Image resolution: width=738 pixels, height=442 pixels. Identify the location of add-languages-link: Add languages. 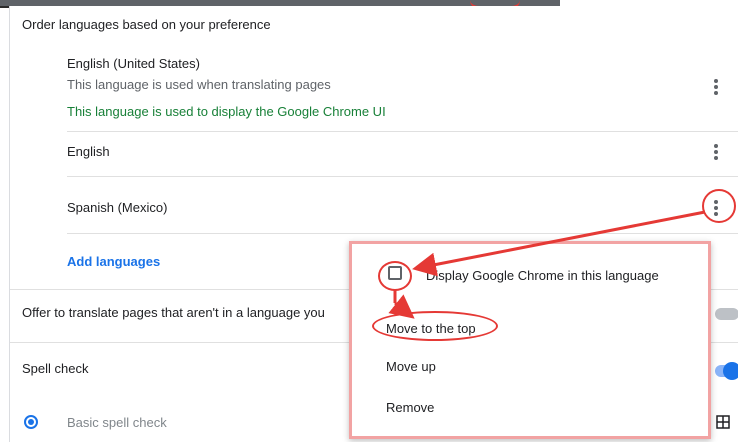
(113, 261).